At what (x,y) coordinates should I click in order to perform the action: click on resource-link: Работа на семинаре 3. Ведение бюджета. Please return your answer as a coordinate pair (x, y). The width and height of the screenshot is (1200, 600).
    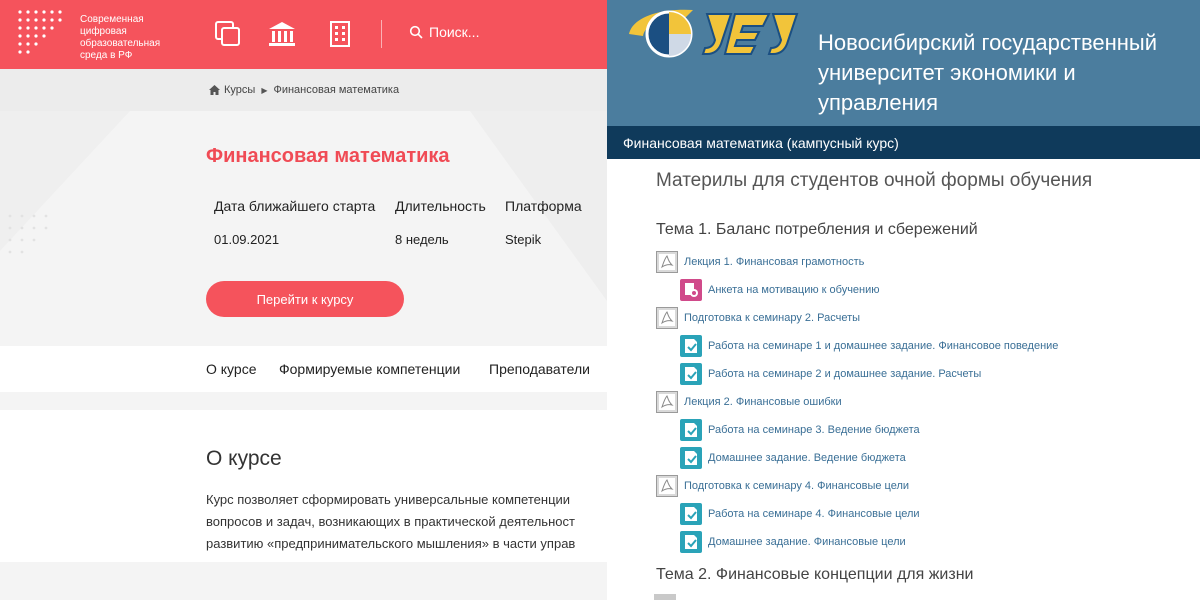
    Looking at the image, I should click on (800, 430).